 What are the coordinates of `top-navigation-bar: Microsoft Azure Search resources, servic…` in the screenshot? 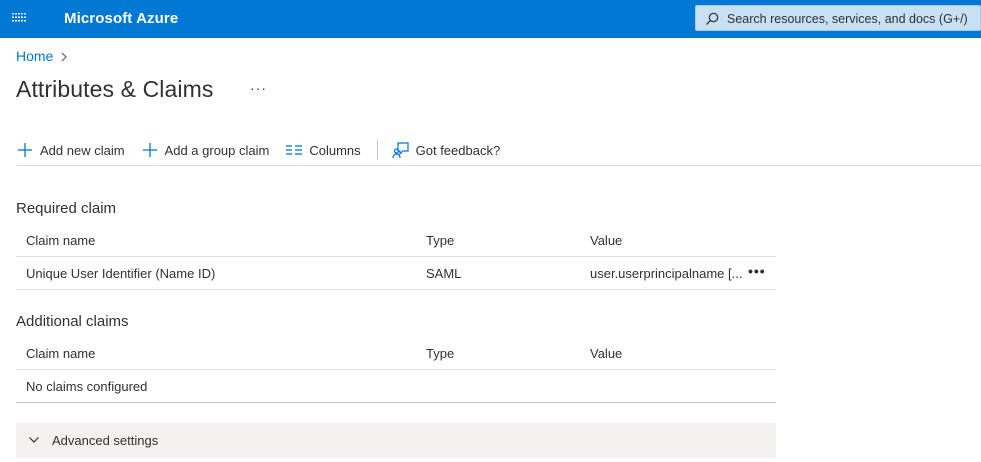 It's located at (490, 19).